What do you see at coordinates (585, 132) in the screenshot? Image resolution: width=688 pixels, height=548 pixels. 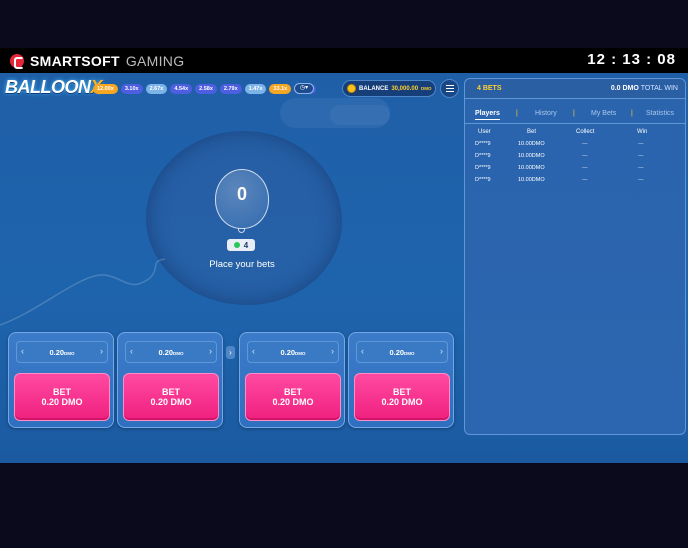 I see `column-collect: Collect` at bounding box center [585, 132].